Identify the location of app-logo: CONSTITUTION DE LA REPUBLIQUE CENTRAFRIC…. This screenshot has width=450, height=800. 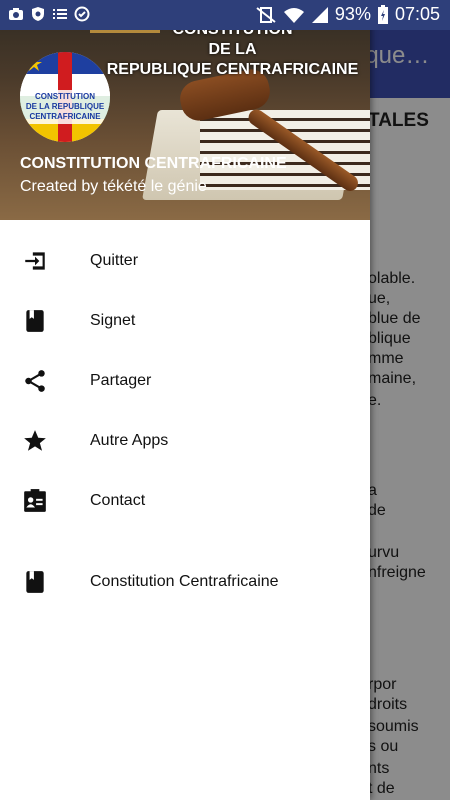
(65, 97).